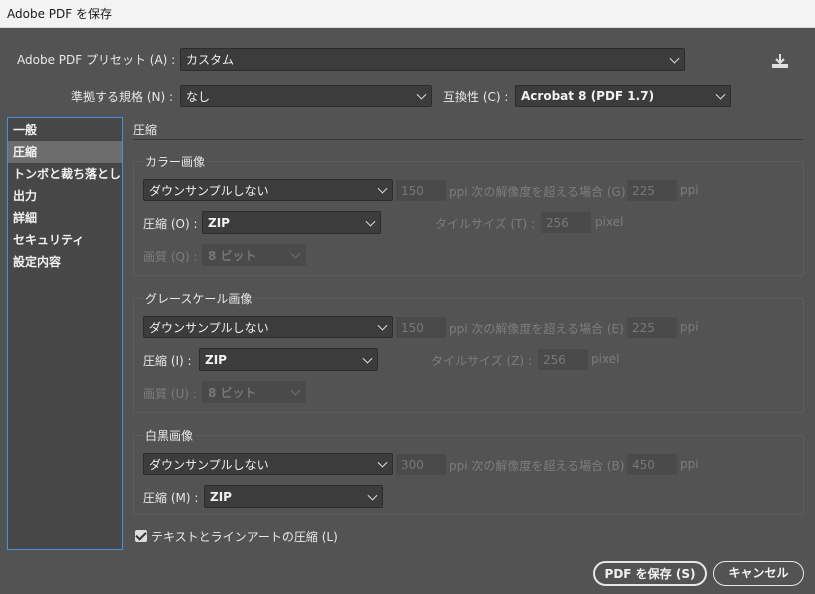  I want to click on compat-select: Acrobat 8 (PDF 1.7), so click(623, 96).